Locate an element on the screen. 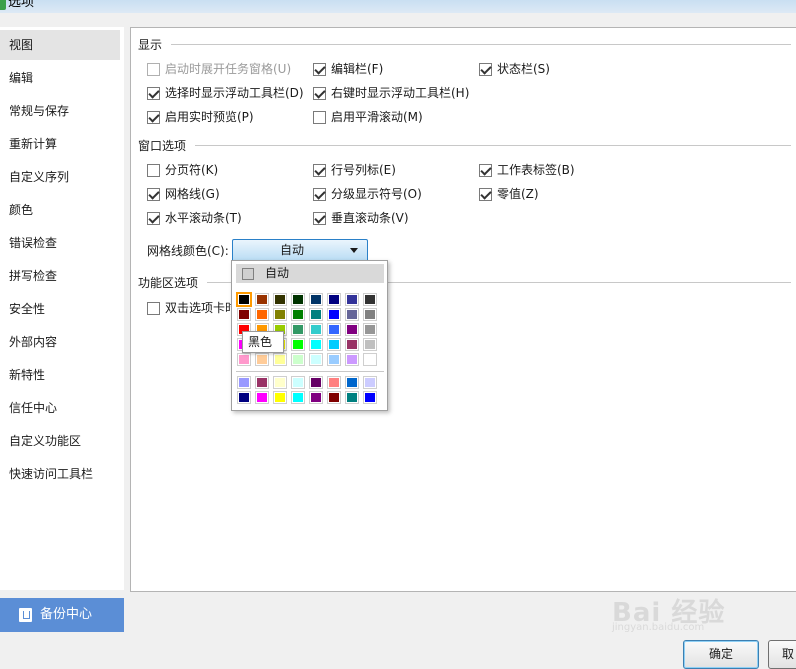  chevron-down-icon is located at coordinates (354, 250).